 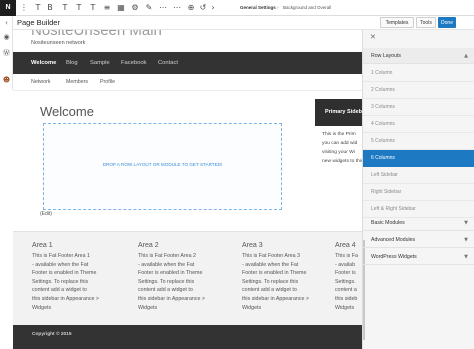 What do you see at coordinates (307, 8) in the screenshot?
I see `breadcrumb-background-overall: Background and Overall` at bounding box center [307, 8].